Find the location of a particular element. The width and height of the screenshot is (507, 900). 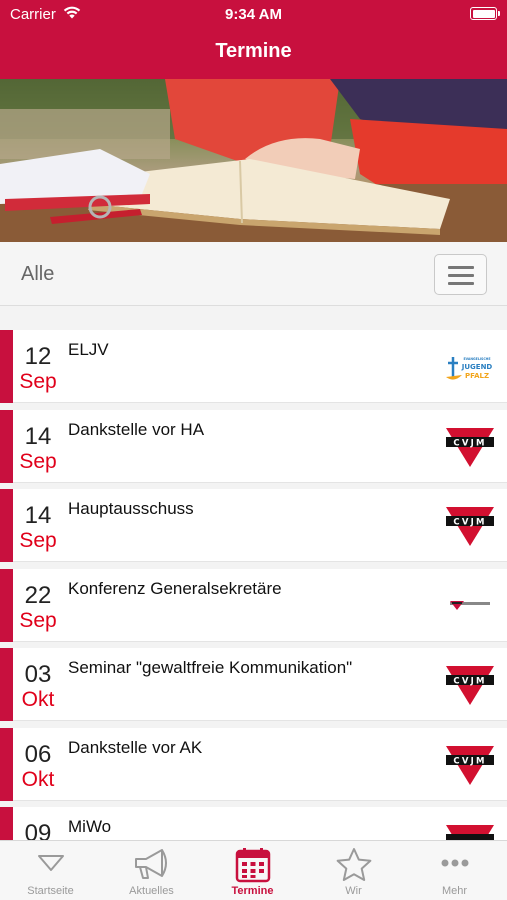

tab-bar: Startseite Aktuelles Termine Wir Mehr is located at coordinates (253, 870).